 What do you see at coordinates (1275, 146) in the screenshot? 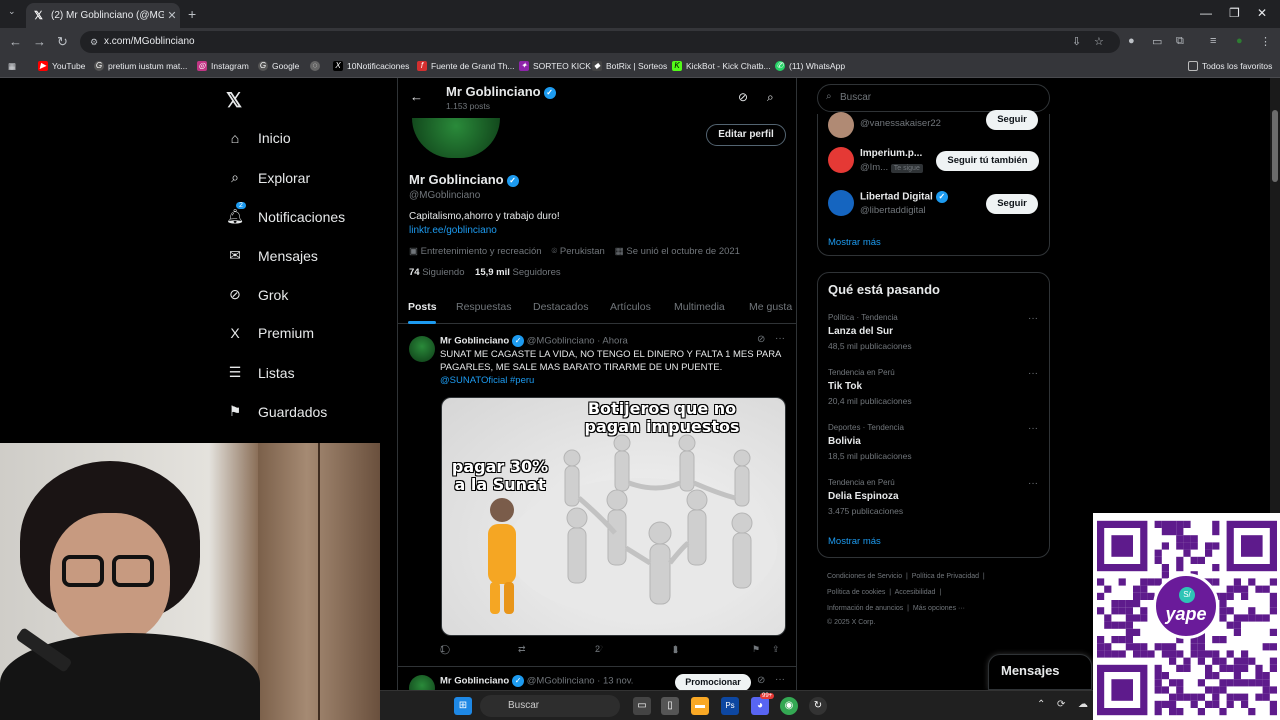
I see `scrollbar-thumb` at bounding box center [1275, 146].